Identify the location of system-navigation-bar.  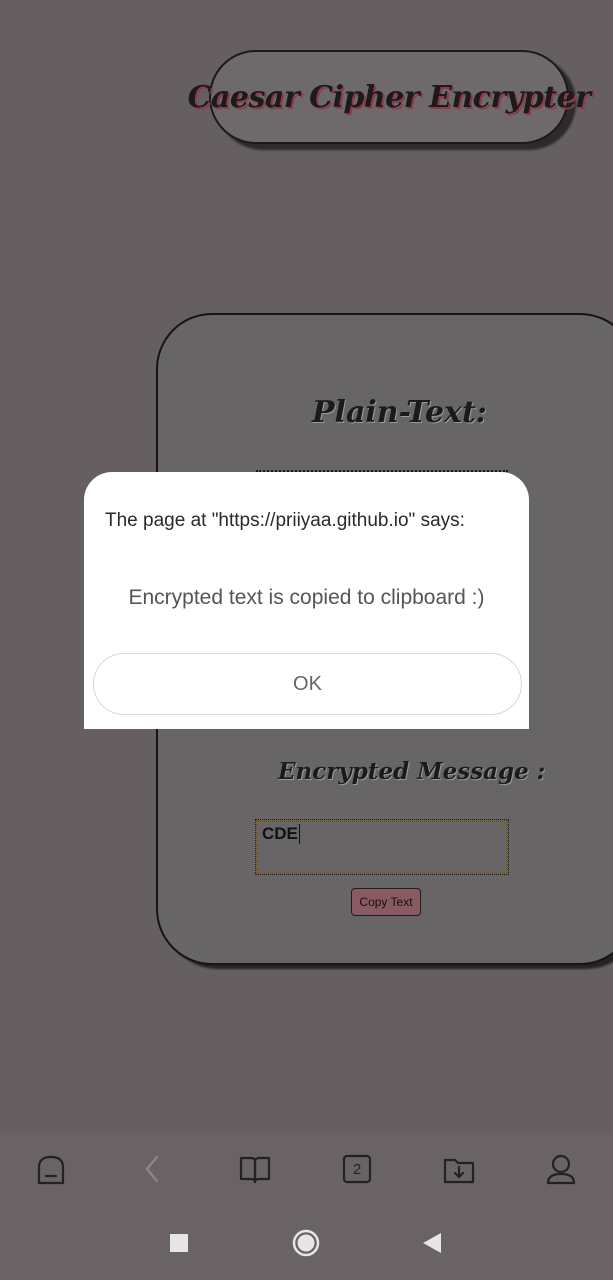
(306, 1242).